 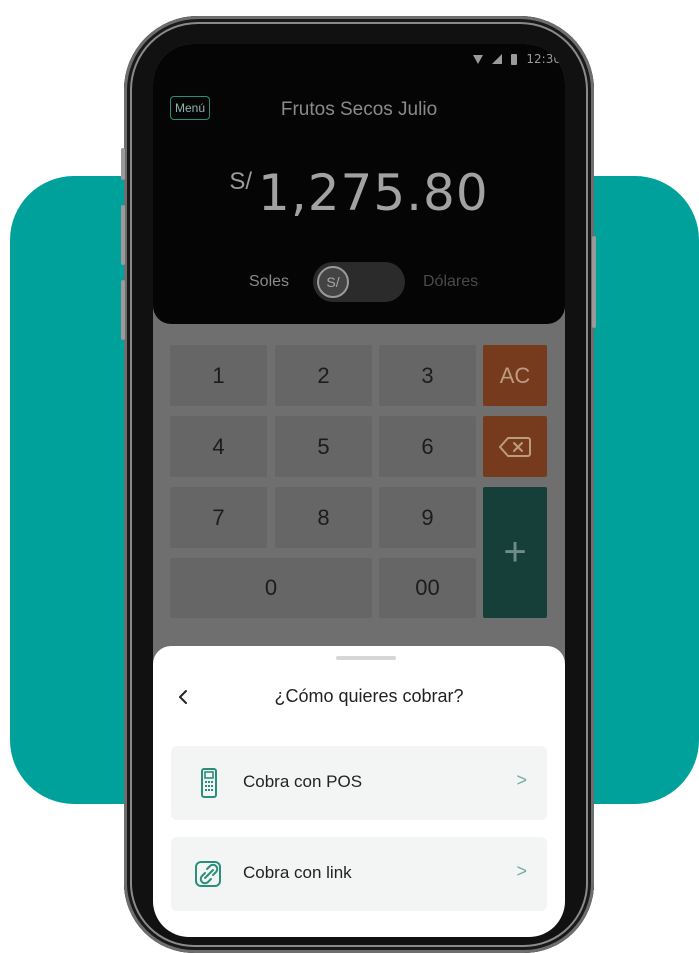 I want to click on option-link-label: Cobra con link, so click(x=297, y=872).